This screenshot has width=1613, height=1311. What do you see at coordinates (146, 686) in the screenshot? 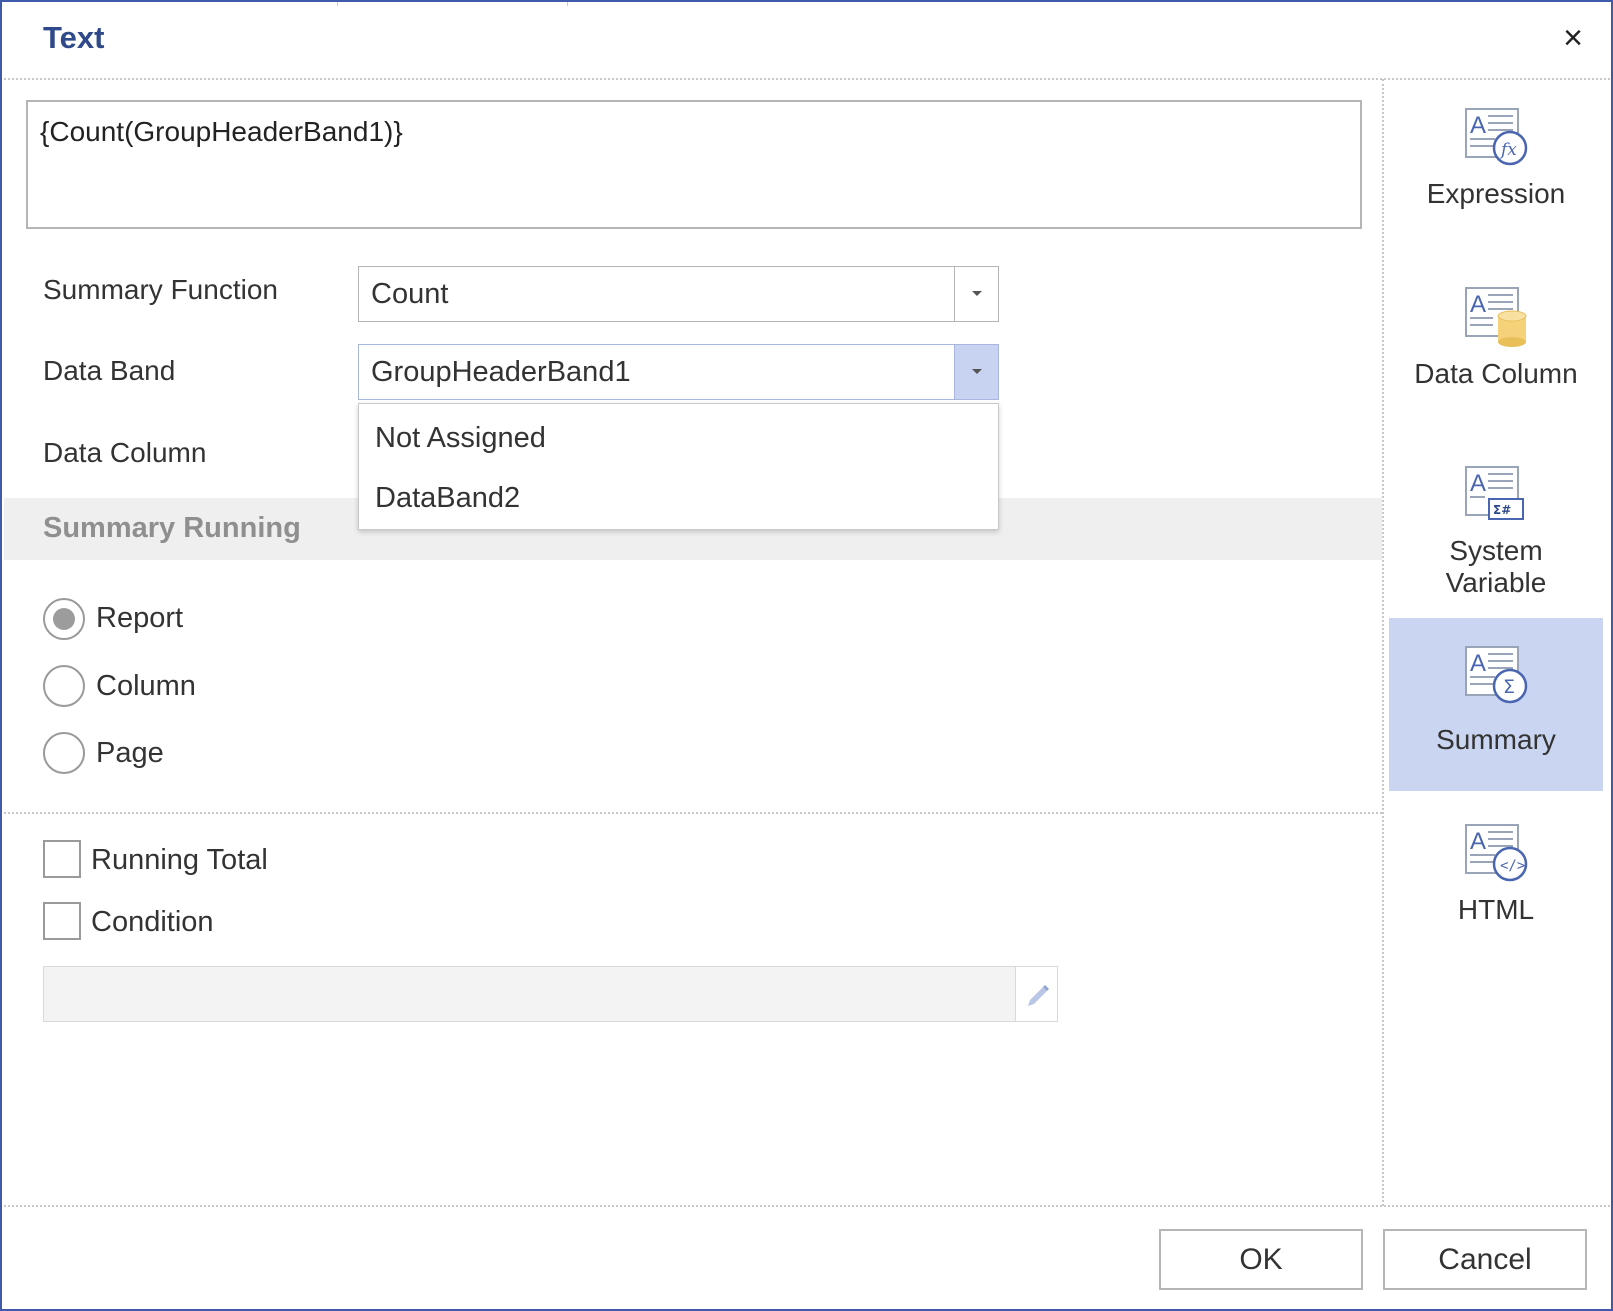
I see `radio-column-label: Column` at bounding box center [146, 686].